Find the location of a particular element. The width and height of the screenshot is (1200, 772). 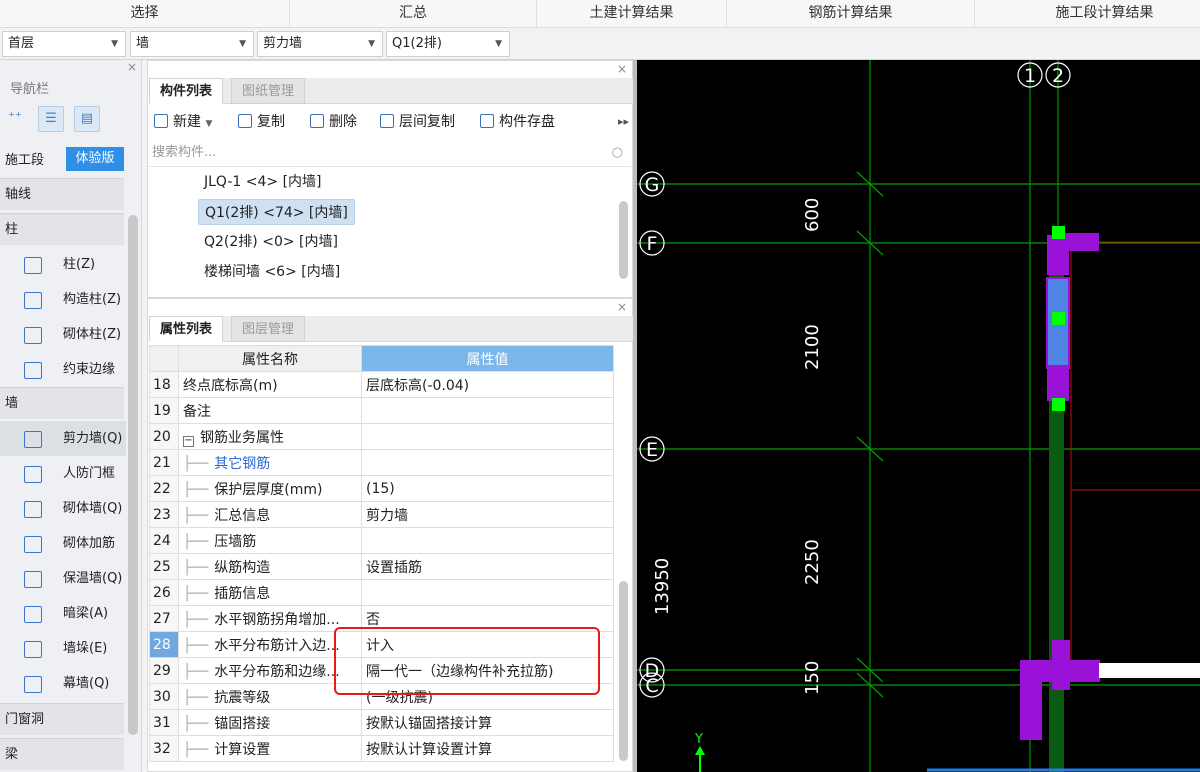

table-row: 22 ├── 保护层厚度(mm) (15) is located at coordinates (381, 488).